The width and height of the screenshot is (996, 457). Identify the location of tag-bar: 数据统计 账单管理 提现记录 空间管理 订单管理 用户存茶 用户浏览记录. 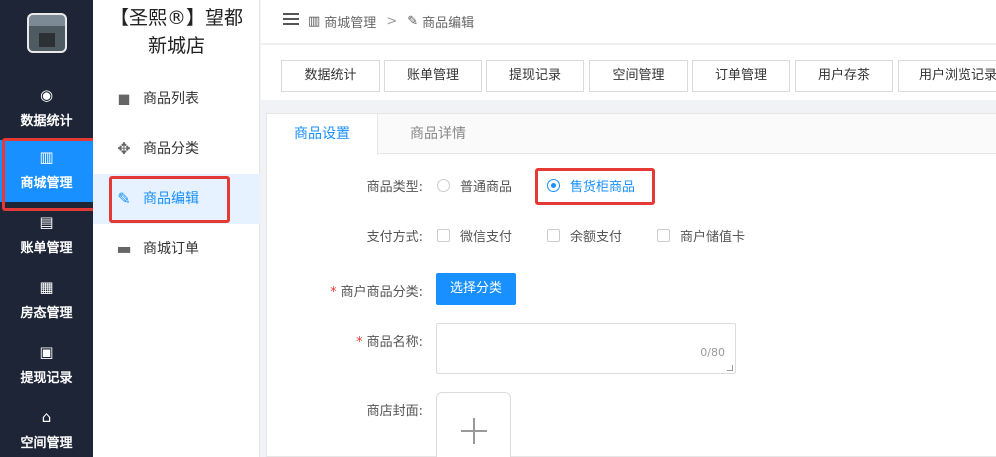
(628, 72).